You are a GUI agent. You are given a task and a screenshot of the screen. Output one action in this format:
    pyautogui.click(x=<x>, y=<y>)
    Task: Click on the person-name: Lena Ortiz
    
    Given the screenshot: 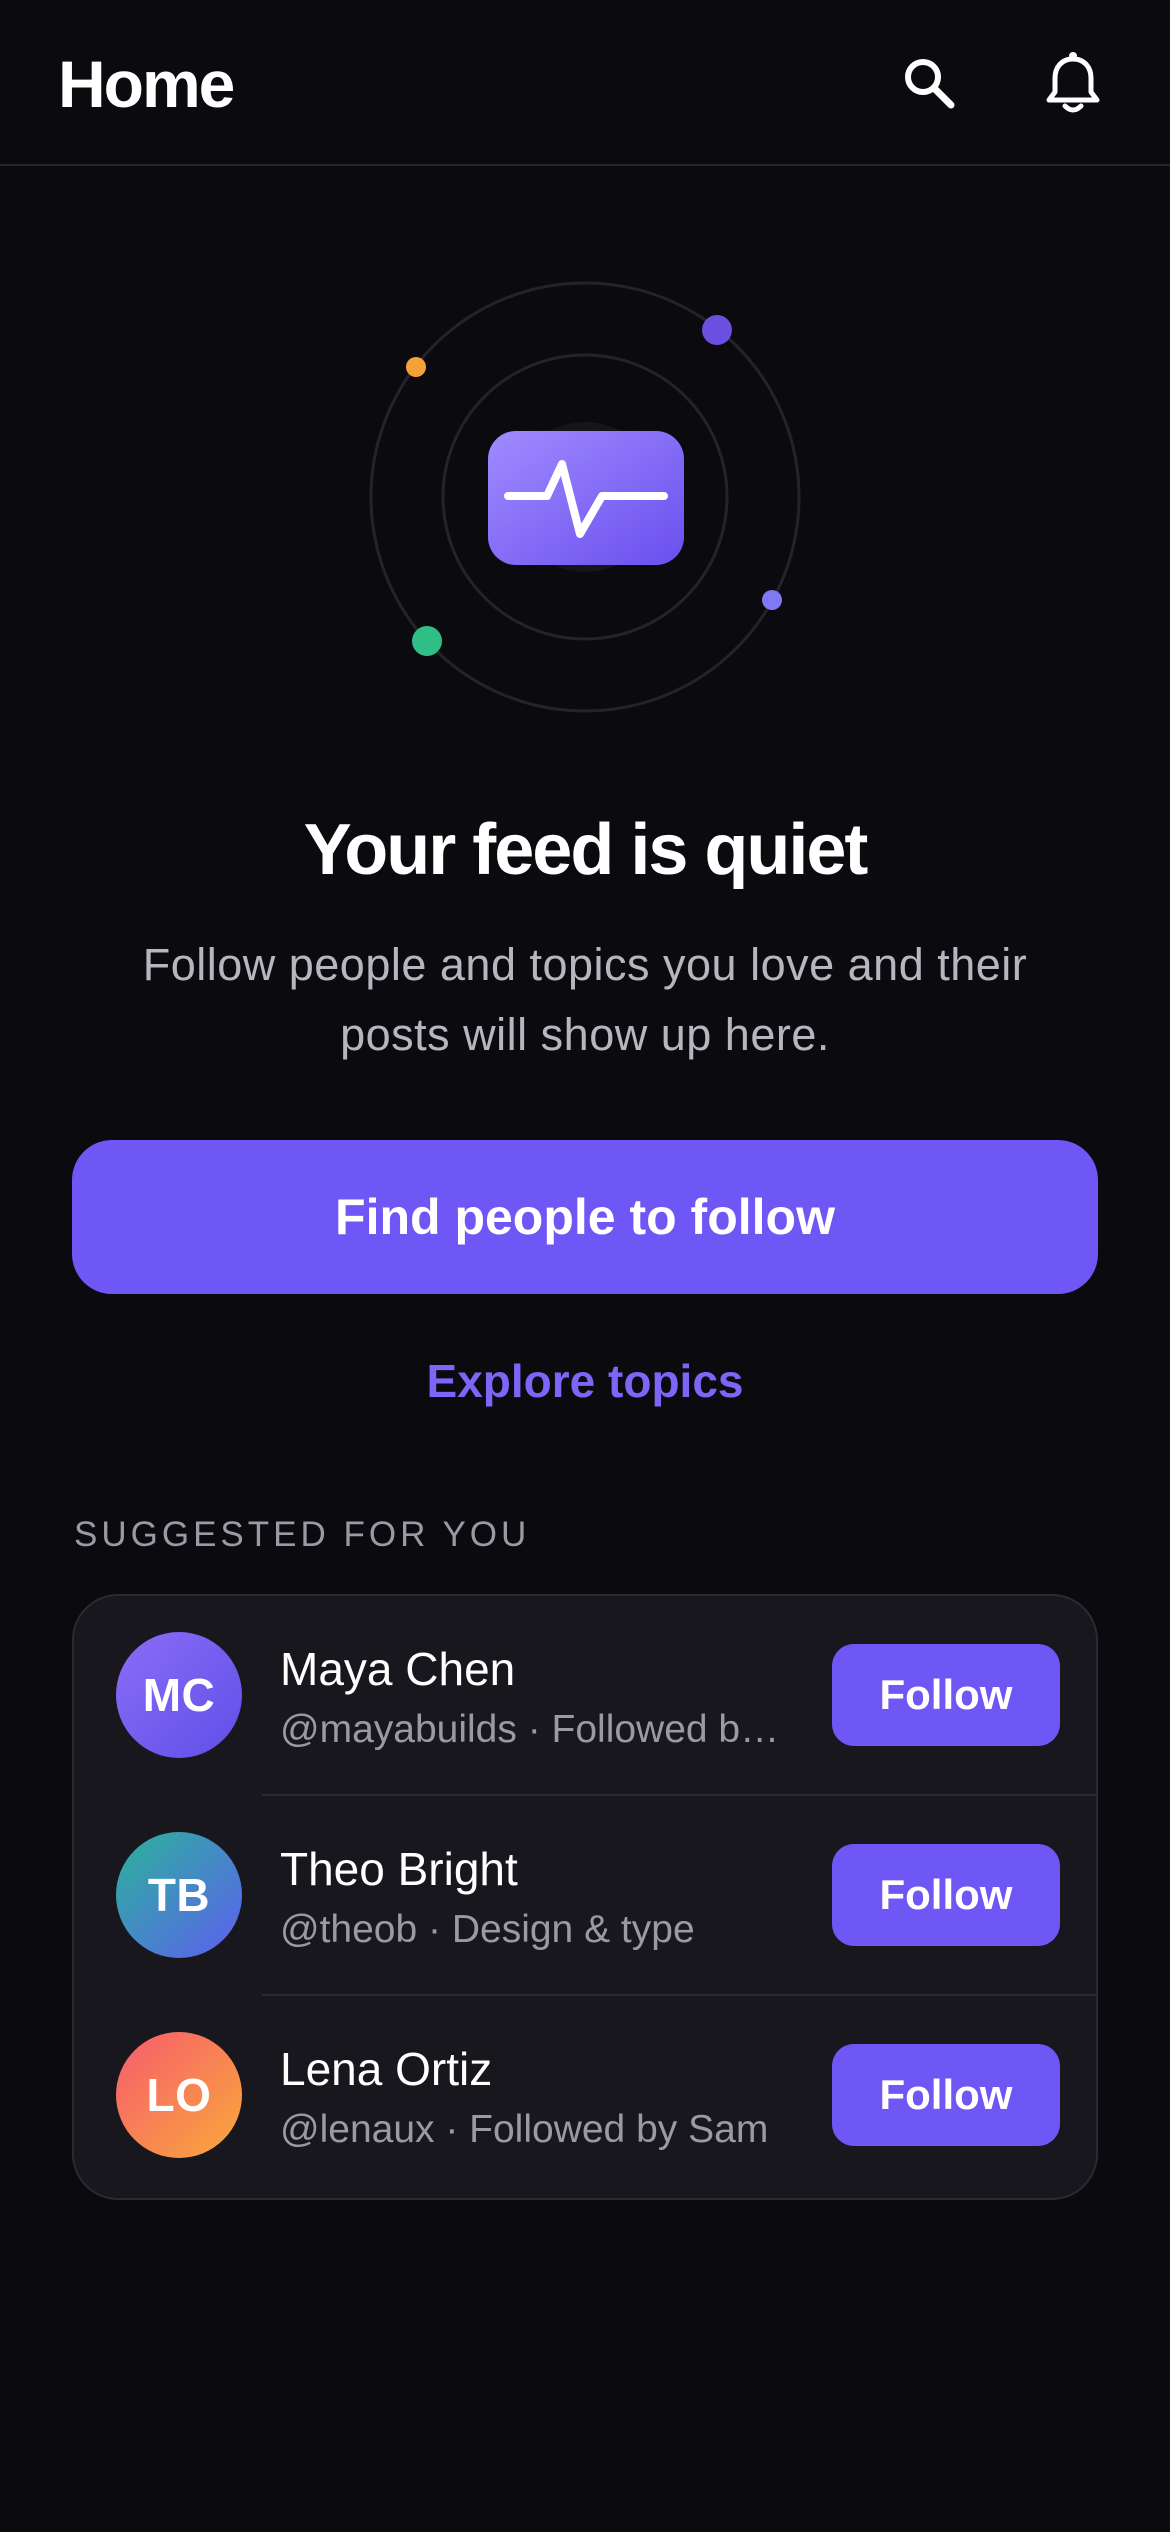 What is the action you would take?
    pyautogui.click(x=386, y=2069)
    